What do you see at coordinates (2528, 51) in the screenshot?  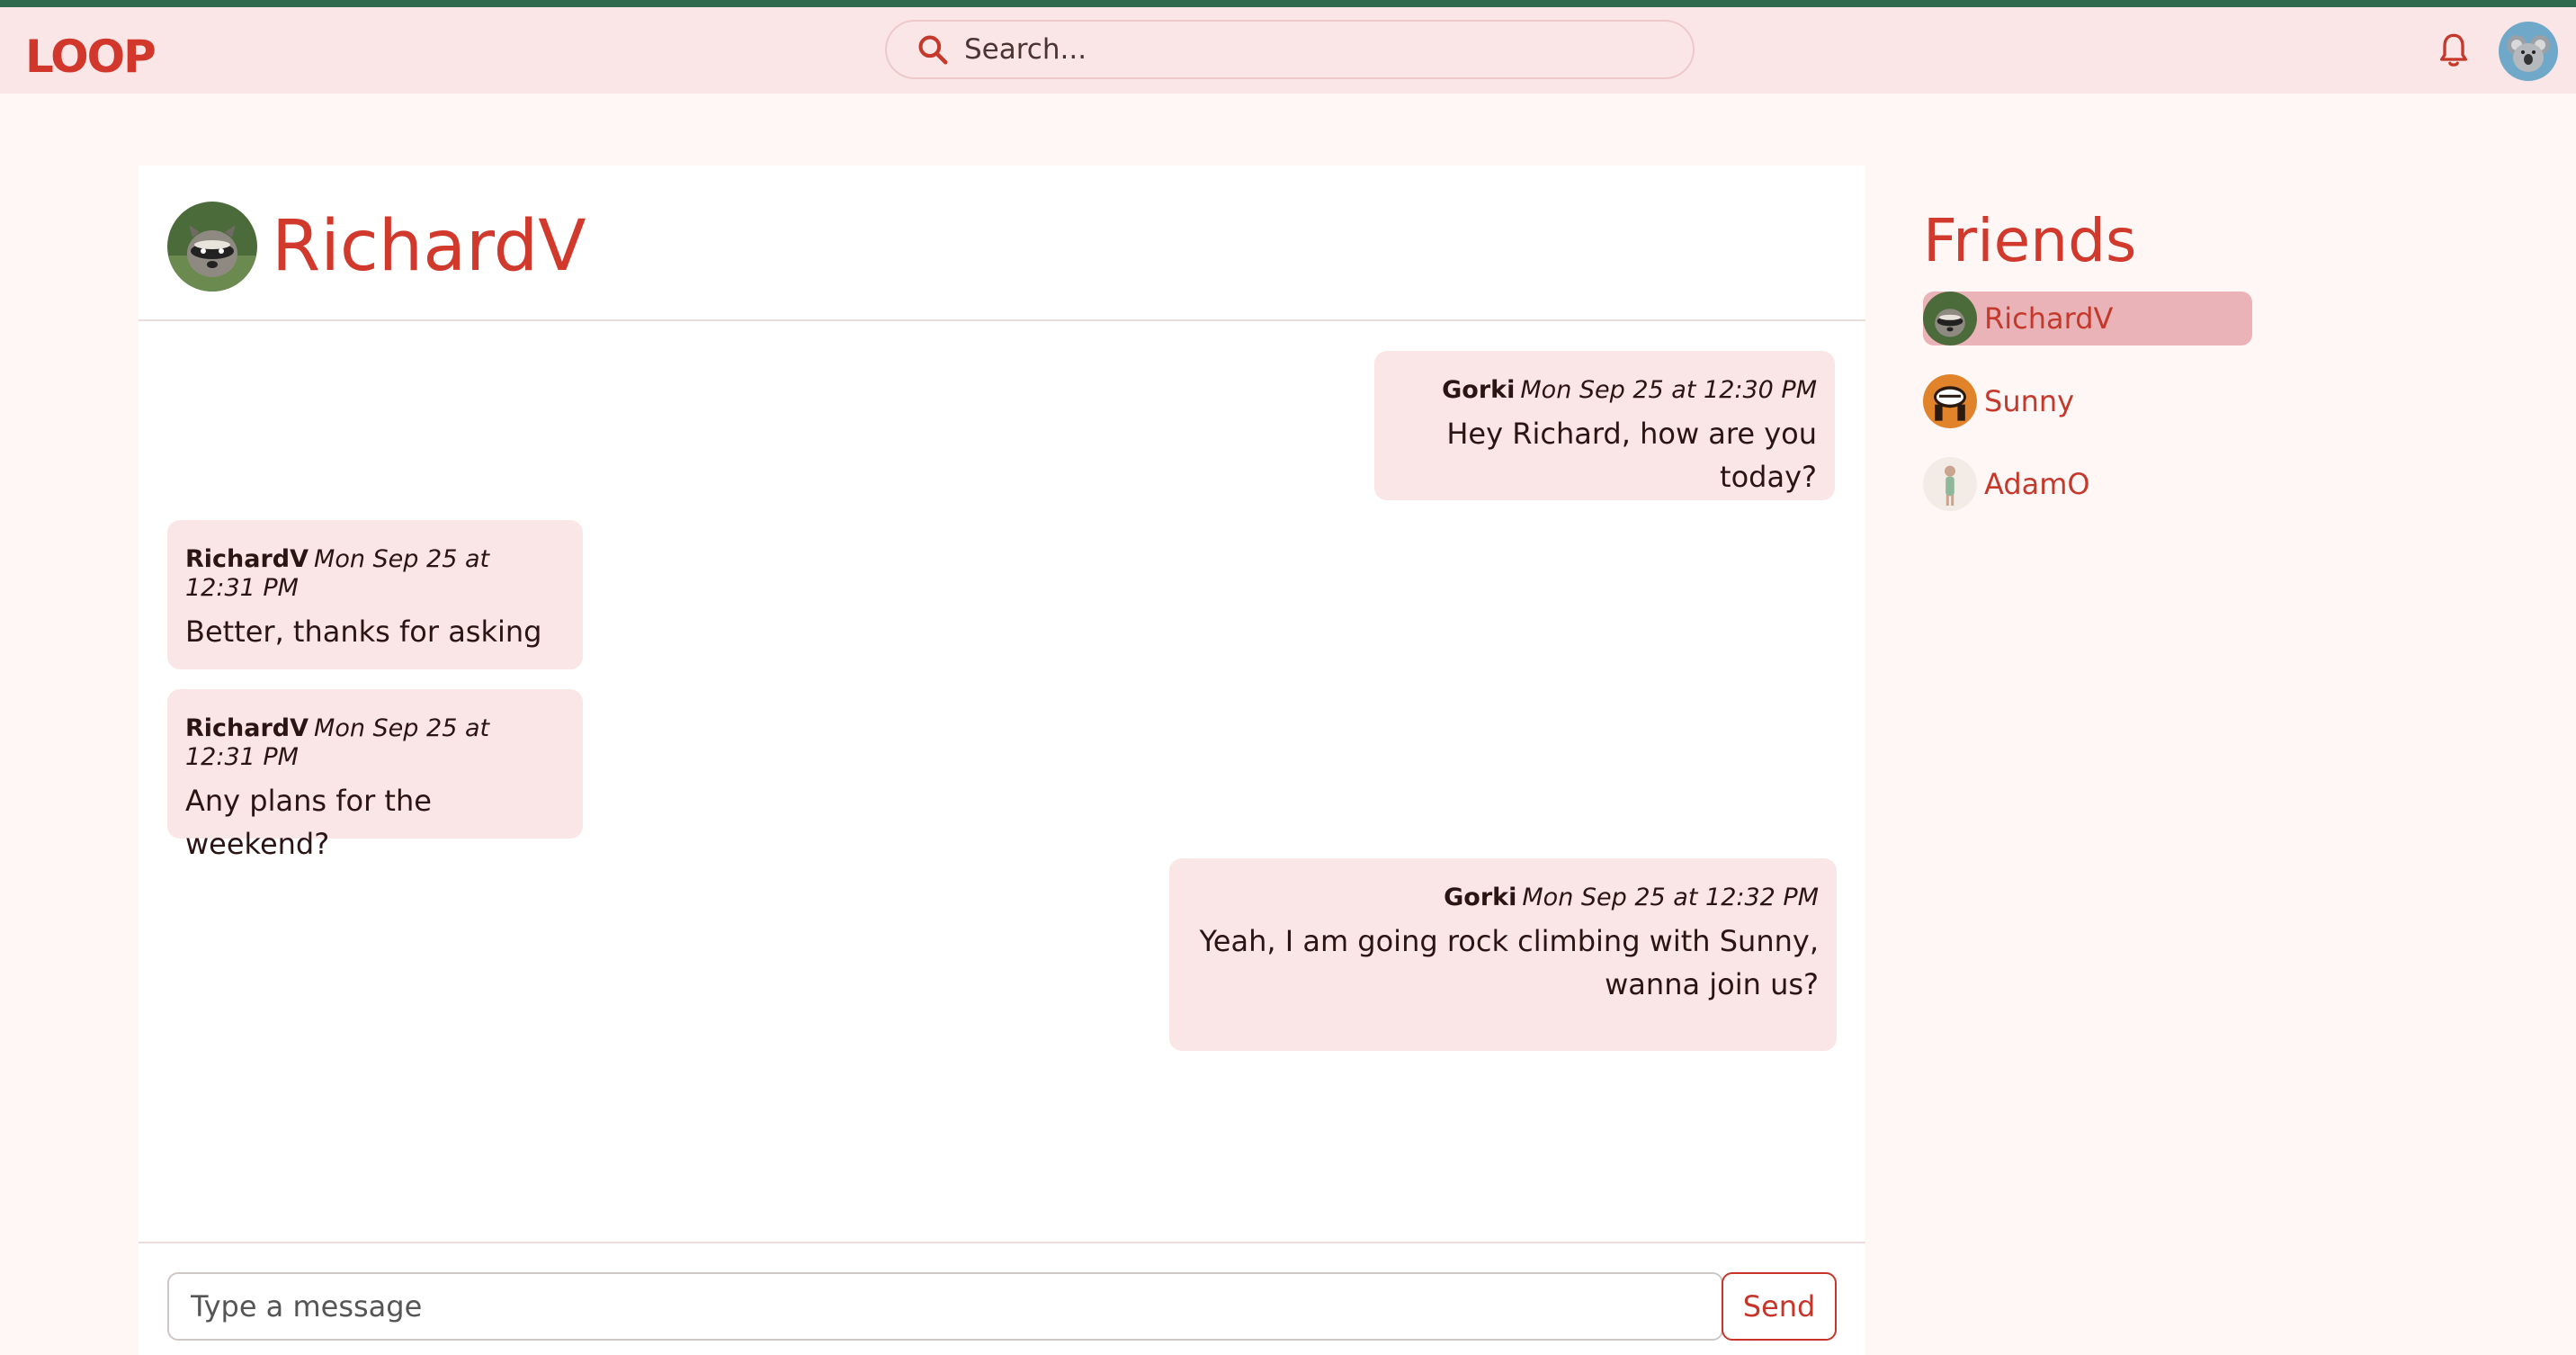 I see `user-avatar` at bounding box center [2528, 51].